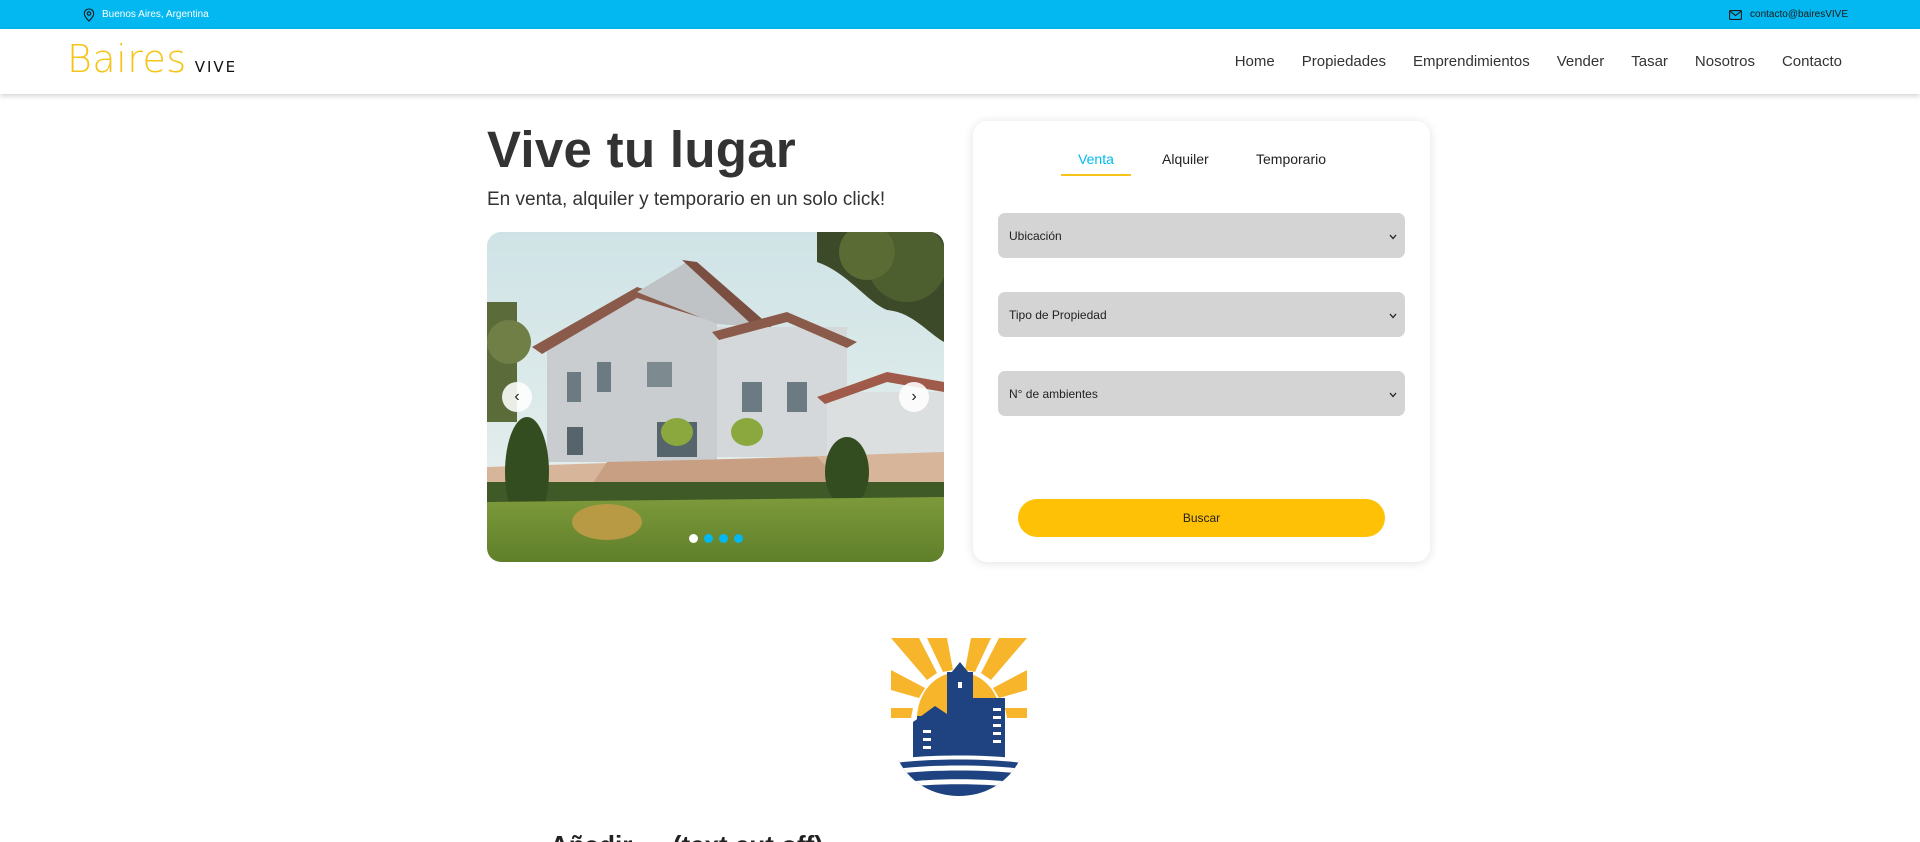 The height and width of the screenshot is (842, 1920). Describe the element at coordinates (1201, 393) in the screenshot. I see `rooms-select: N° de ambientes` at that location.